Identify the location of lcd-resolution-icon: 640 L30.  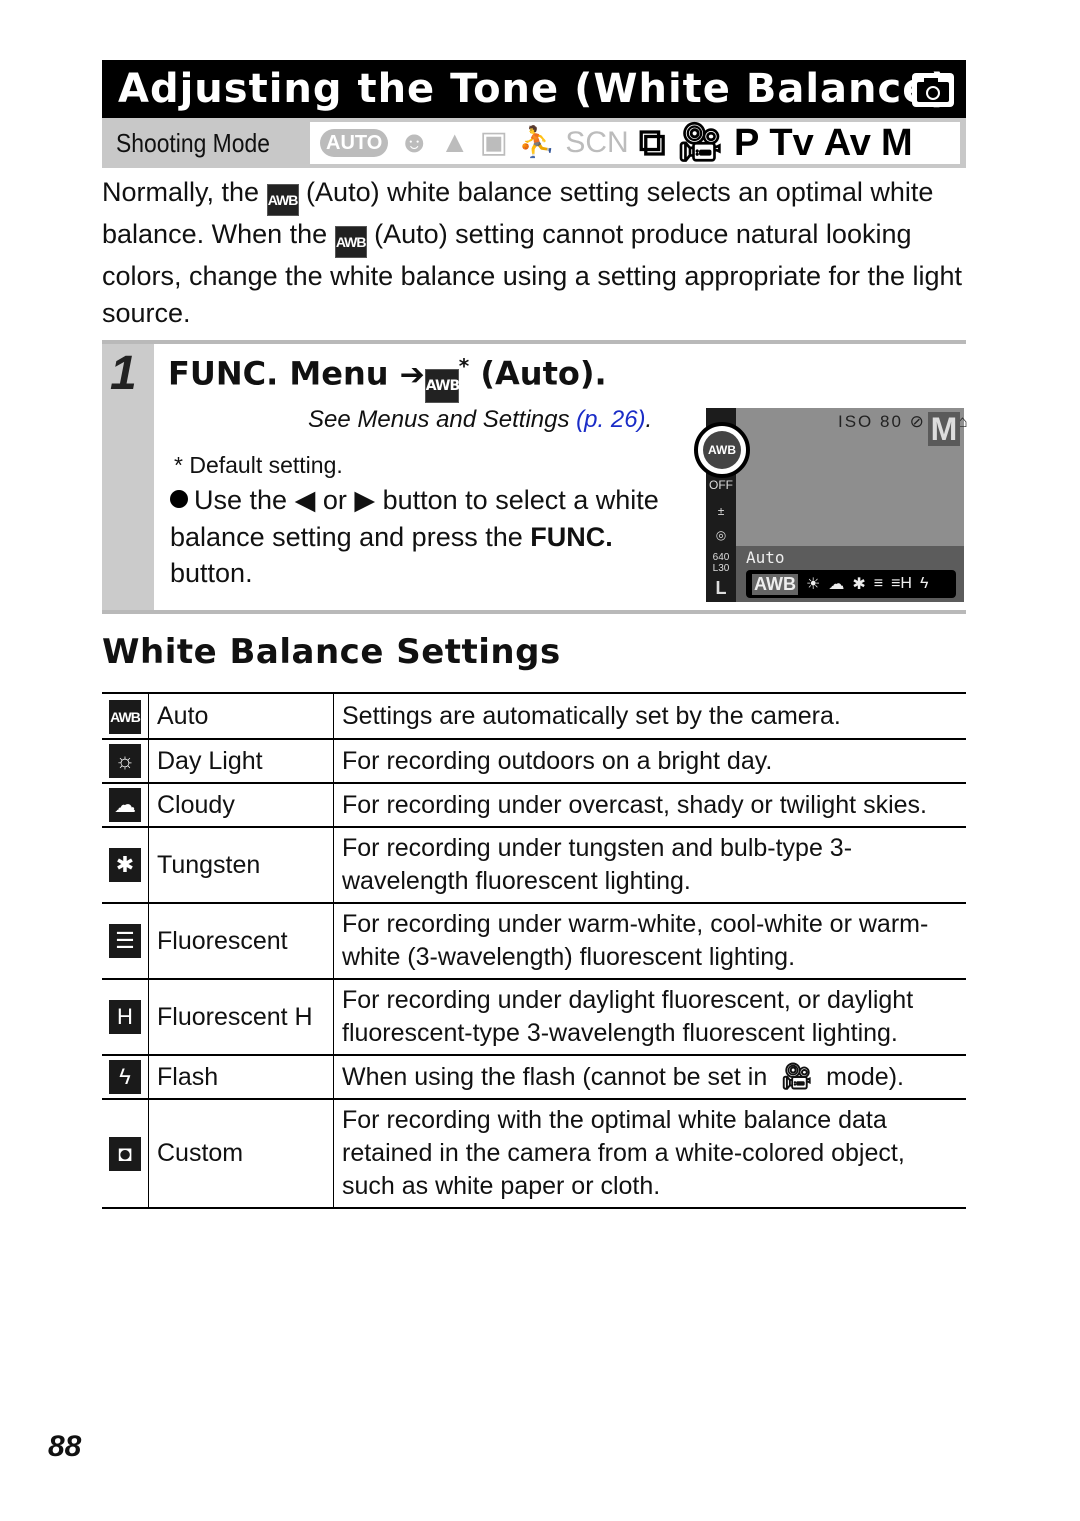
(721, 563).